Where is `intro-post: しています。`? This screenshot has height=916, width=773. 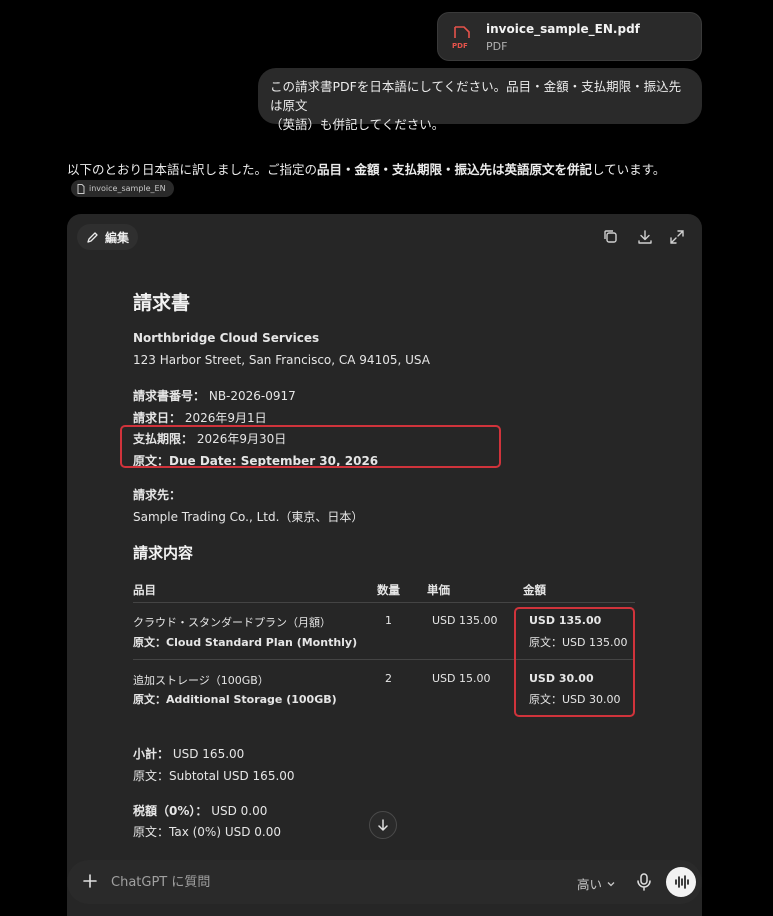 intro-post: しています。 is located at coordinates (629, 169).